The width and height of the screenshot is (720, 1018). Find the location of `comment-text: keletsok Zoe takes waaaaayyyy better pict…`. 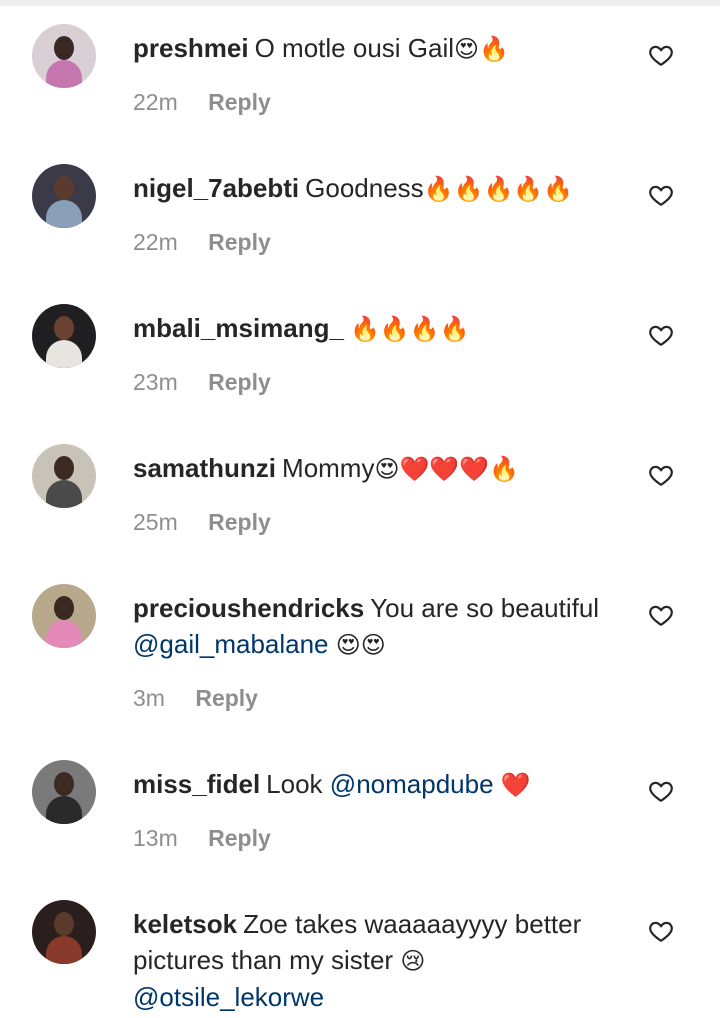

comment-text: keletsok Zoe takes waaaaayyyy better pict… is located at coordinates (378, 960).